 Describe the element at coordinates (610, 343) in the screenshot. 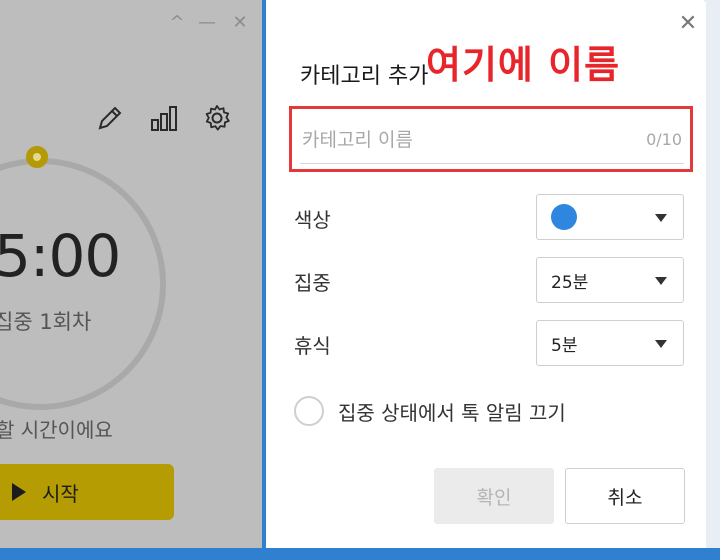

I see `break-duration-select: 5분` at that location.